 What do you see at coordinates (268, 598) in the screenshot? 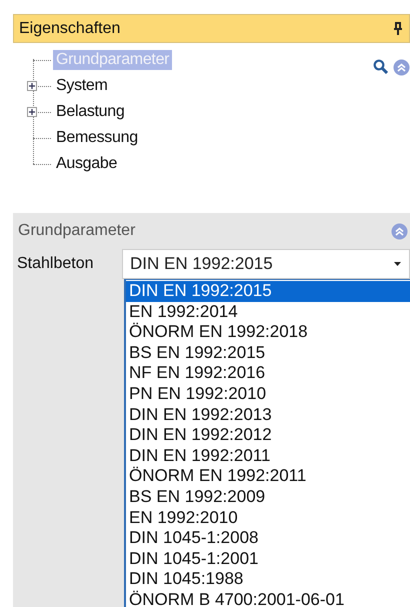
I see `dropdown-option: ÖNORM B 4700:2001-06-01` at bounding box center [268, 598].